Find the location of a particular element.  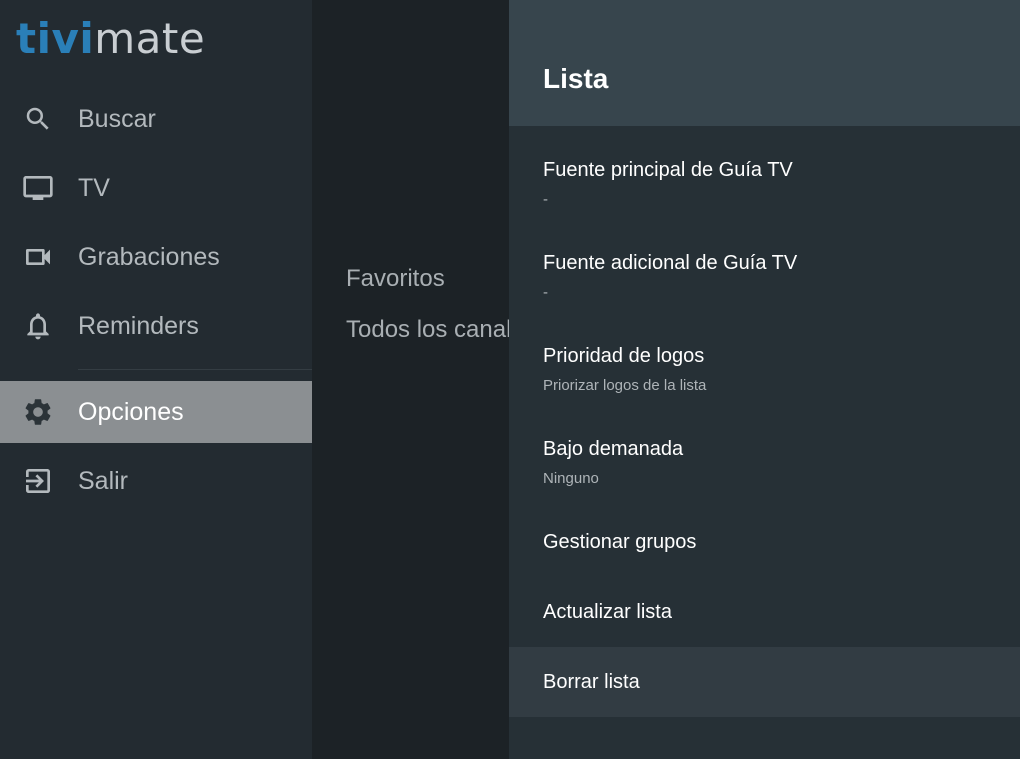

panel-header: Lista is located at coordinates (764, 63).